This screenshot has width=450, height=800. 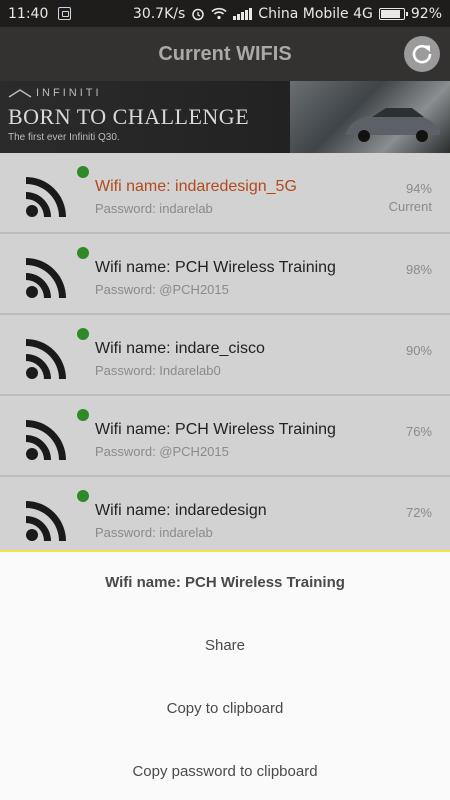 I want to click on signal-strength: 72%, so click(x=418, y=512).